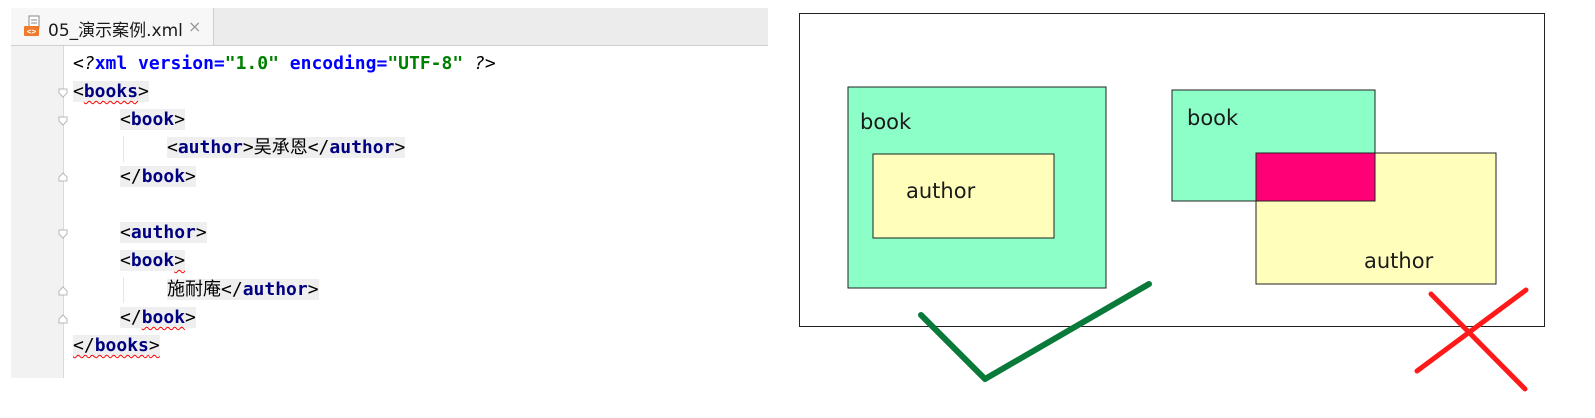  Describe the element at coordinates (284, 64) in the screenshot. I see `code-line-1: <?xml version="1.0" encoding="UTF-8" ?>` at that location.